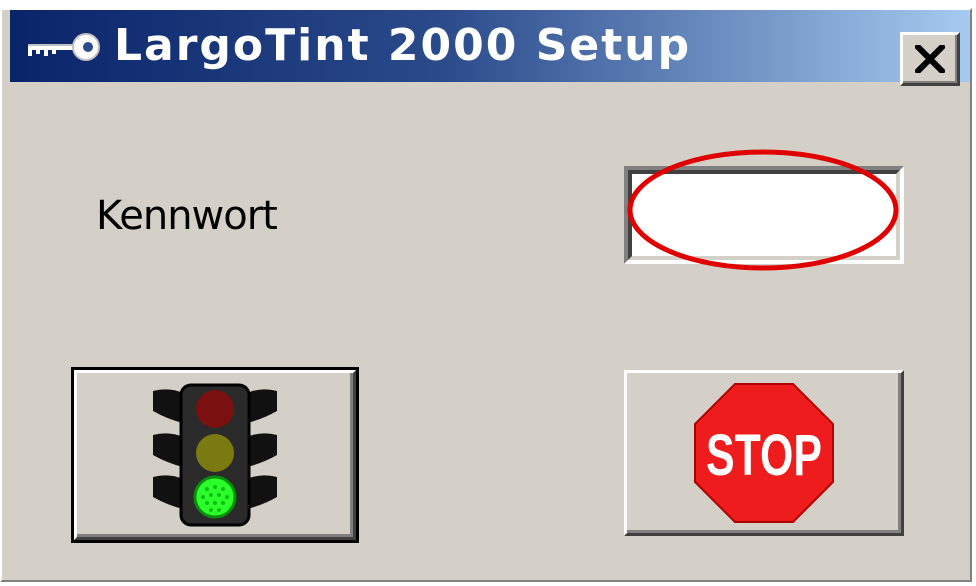 The image size is (976, 586). I want to click on start-button, so click(215, 455).